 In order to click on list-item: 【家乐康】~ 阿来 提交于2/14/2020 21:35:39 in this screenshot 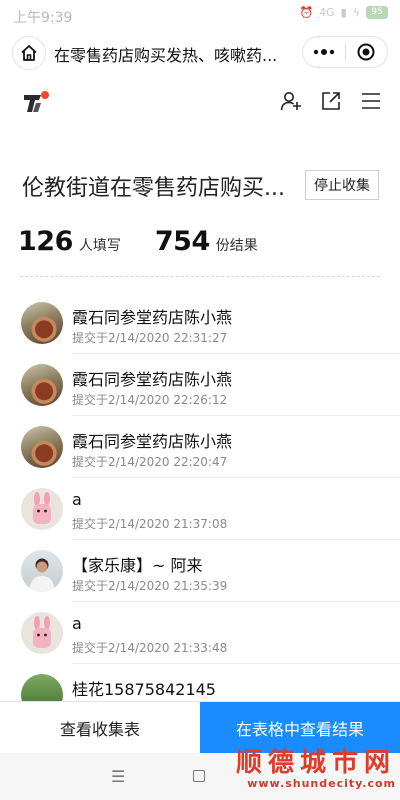, I will do `click(200, 571)`.